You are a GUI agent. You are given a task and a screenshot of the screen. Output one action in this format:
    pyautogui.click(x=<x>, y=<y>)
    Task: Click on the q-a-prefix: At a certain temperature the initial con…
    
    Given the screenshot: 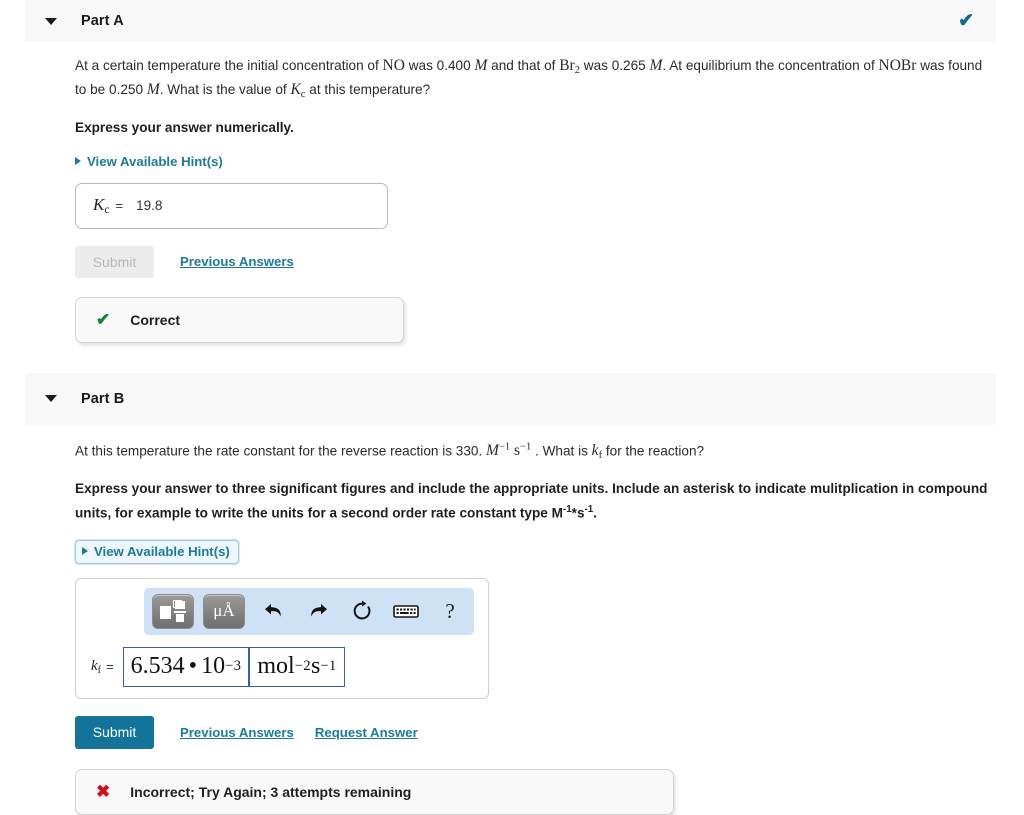 What is the action you would take?
    pyautogui.click(x=229, y=65)
    